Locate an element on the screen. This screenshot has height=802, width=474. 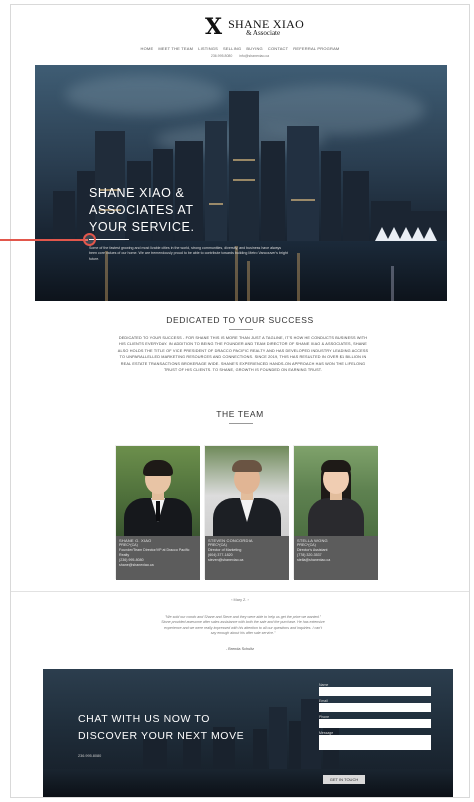
phone-field is located at coordinates (375, 723).